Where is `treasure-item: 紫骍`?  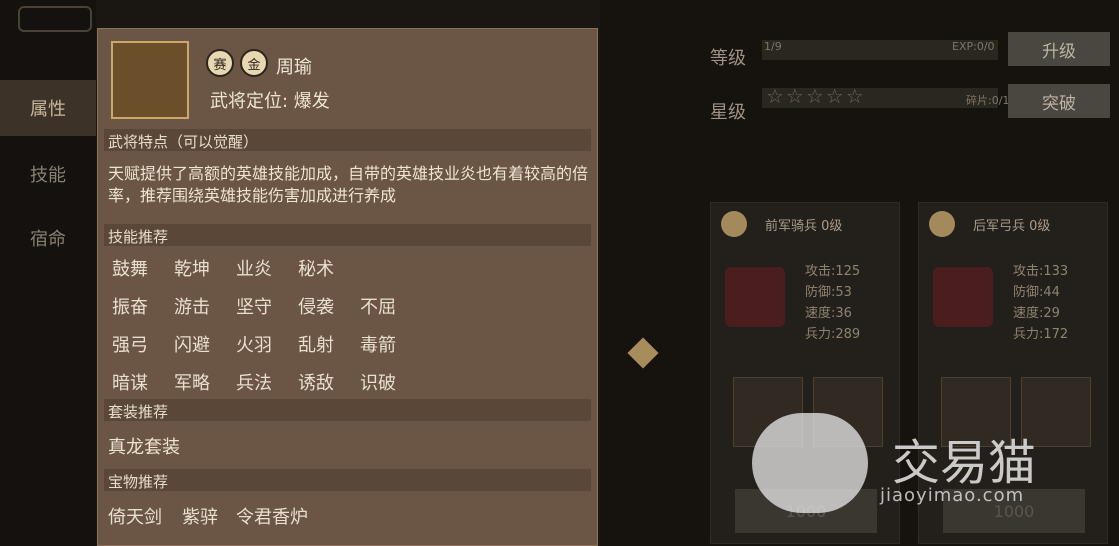
treasure-item: 紫骍 is located at coordinates (200, 517).